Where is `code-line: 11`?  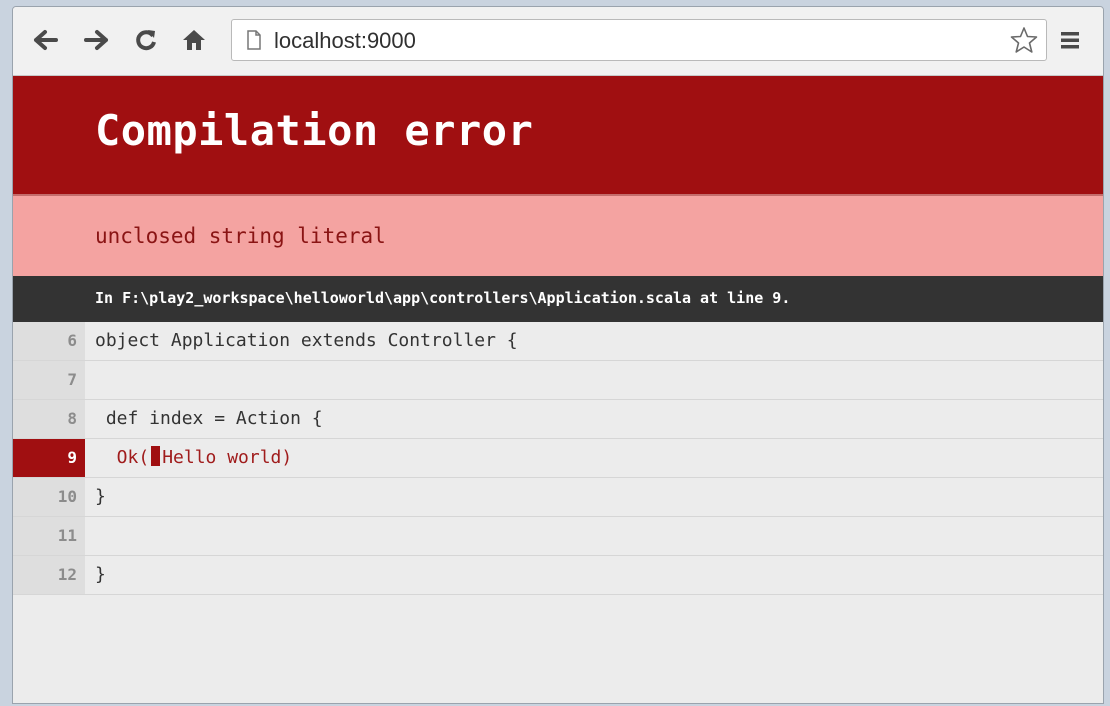
code-line: 11 is located at coordinates (558, 536).